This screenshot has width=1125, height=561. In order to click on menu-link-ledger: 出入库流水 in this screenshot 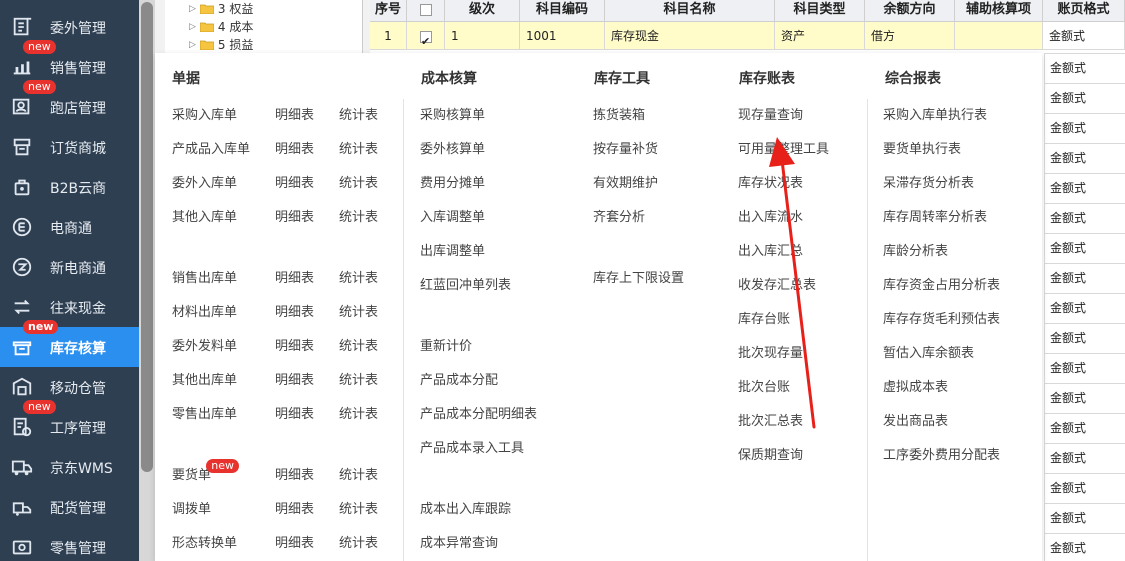, I will do `click(770, 218)`.